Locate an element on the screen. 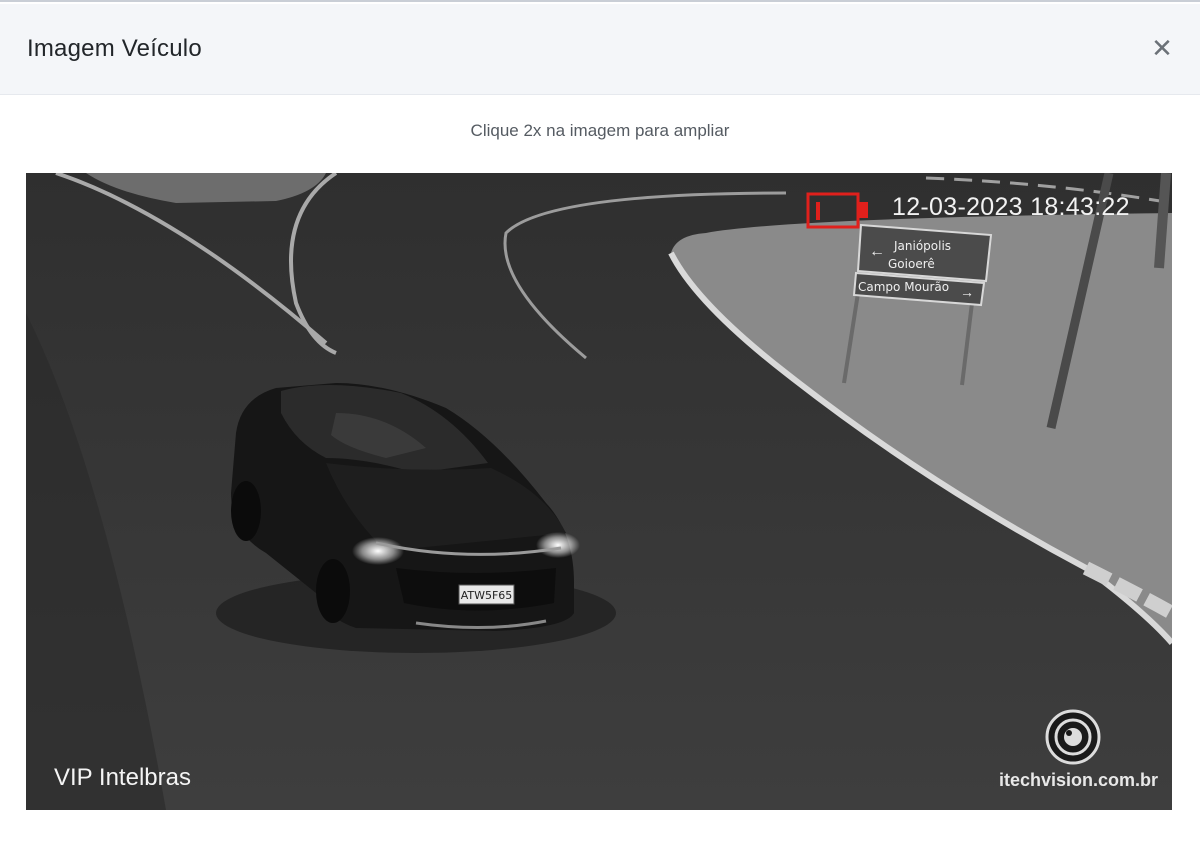 The image size is (1200, 851). sign-arrow-left-icon: ← is located at coordinates (877, 251).